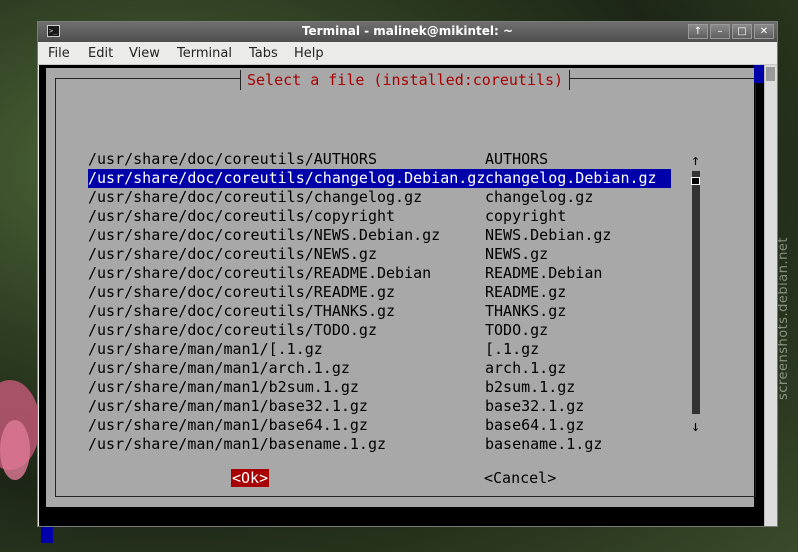  Describe the element at coordinates (764, 31) in the screenshot. I see `window-close-button: ✕` at that location.